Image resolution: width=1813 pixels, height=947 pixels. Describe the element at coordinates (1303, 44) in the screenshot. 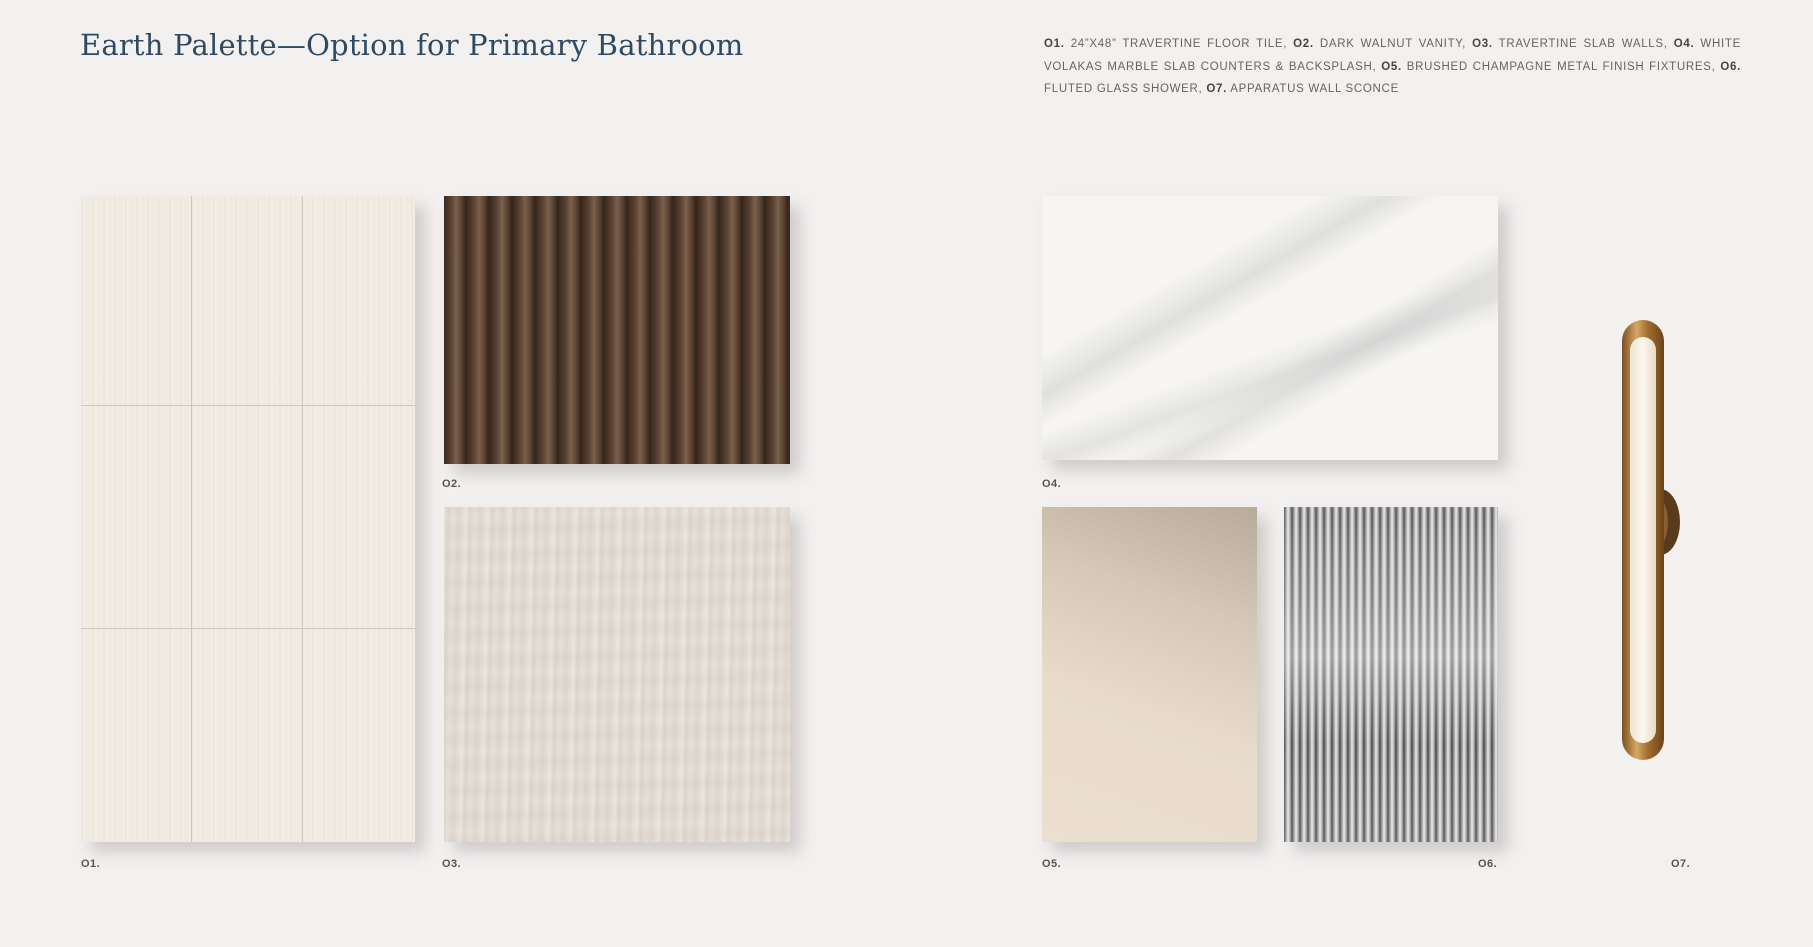

I see `legend-num-02: O2.` at that location.